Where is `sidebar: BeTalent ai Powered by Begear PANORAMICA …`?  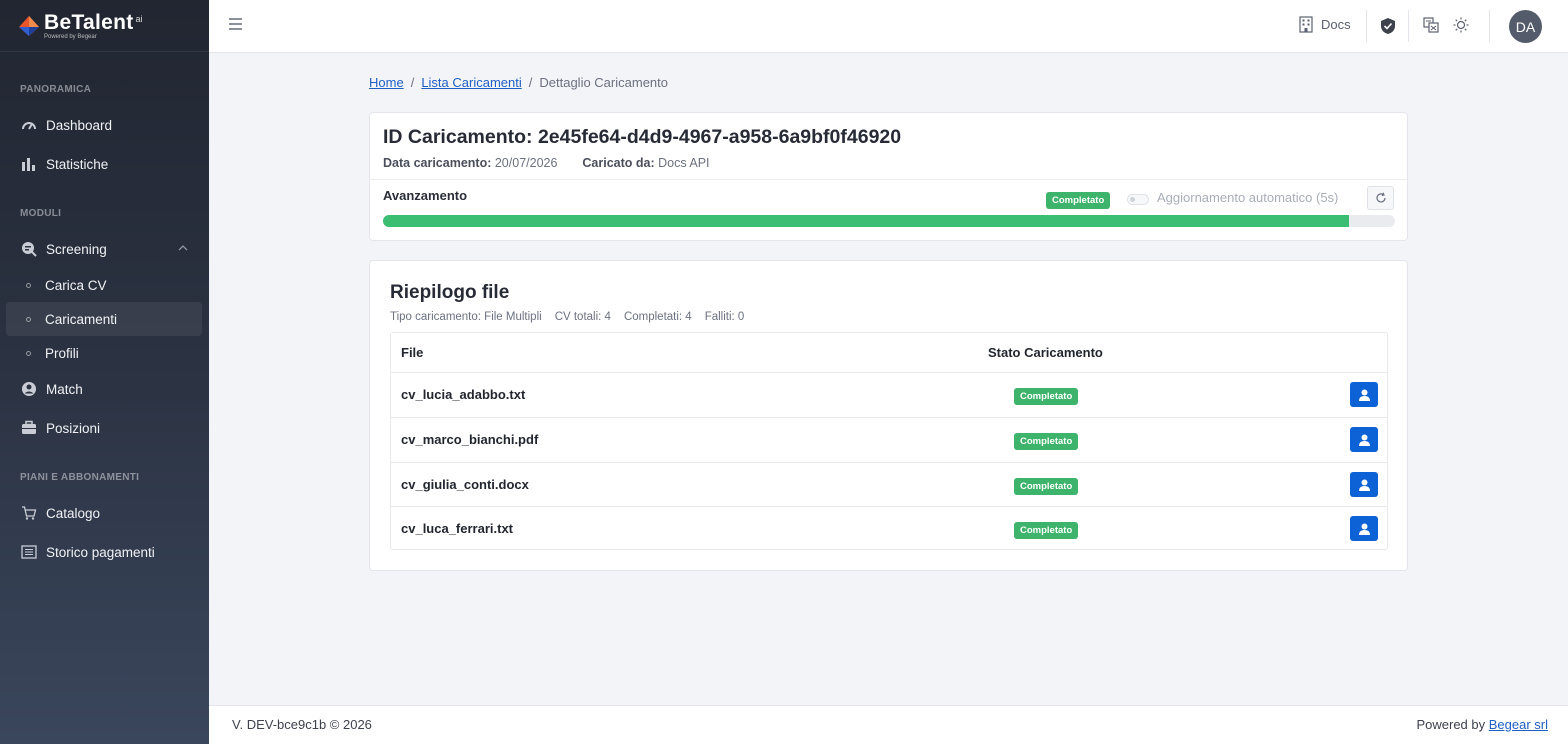
sidebar: BeTalent ai Powered by Begear PANORAMICA … is located at coordinates (104, 372).